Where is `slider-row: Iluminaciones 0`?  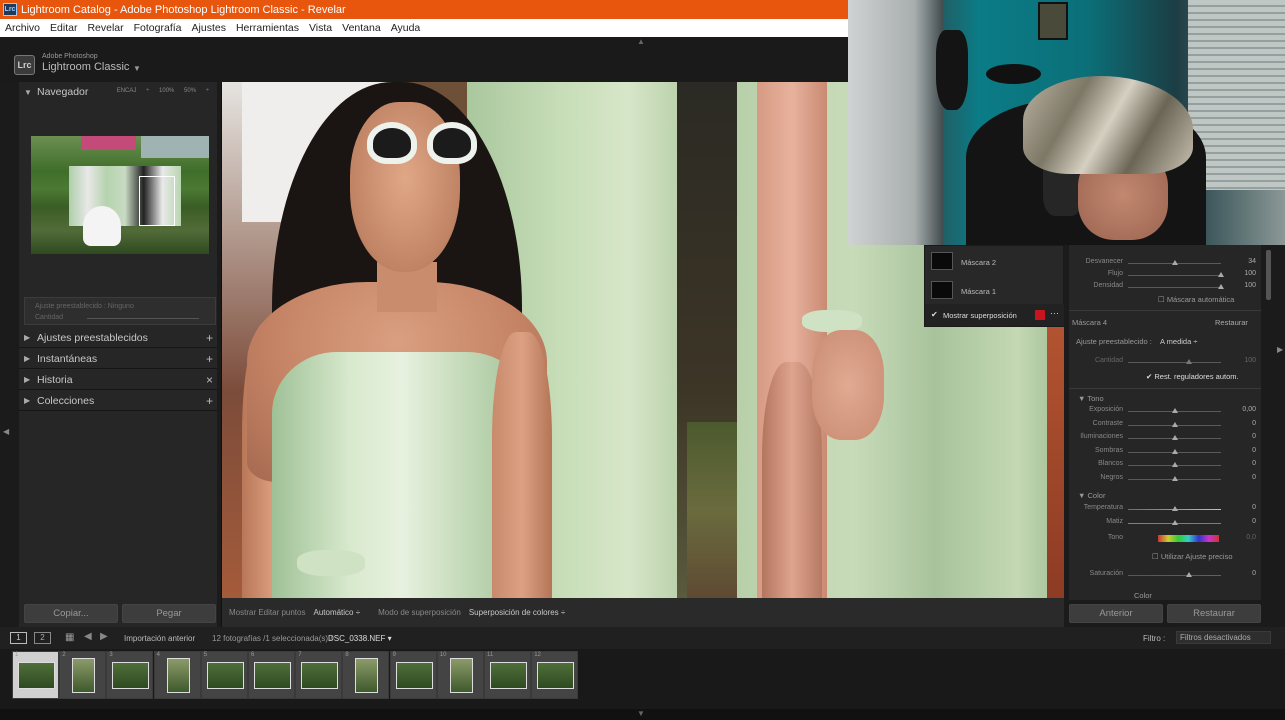
slider-row: Iluminaciones 0 is located at coordinates (1164, 438).